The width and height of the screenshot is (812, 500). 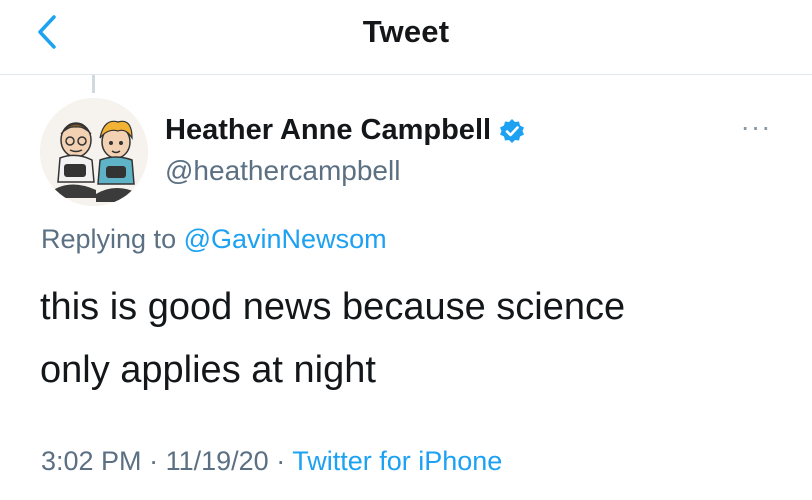 What do you see at coordinates (282, 171) in the screenshot?
I see `author-handle: @heathercampbell` at bounding box center [282, 171].